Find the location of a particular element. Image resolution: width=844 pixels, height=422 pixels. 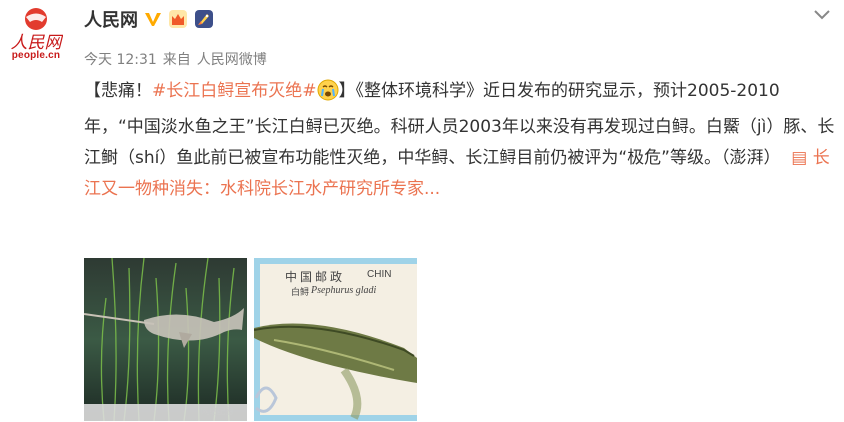

stamp-country-en: CHIN is located at coordinates (379, 274).